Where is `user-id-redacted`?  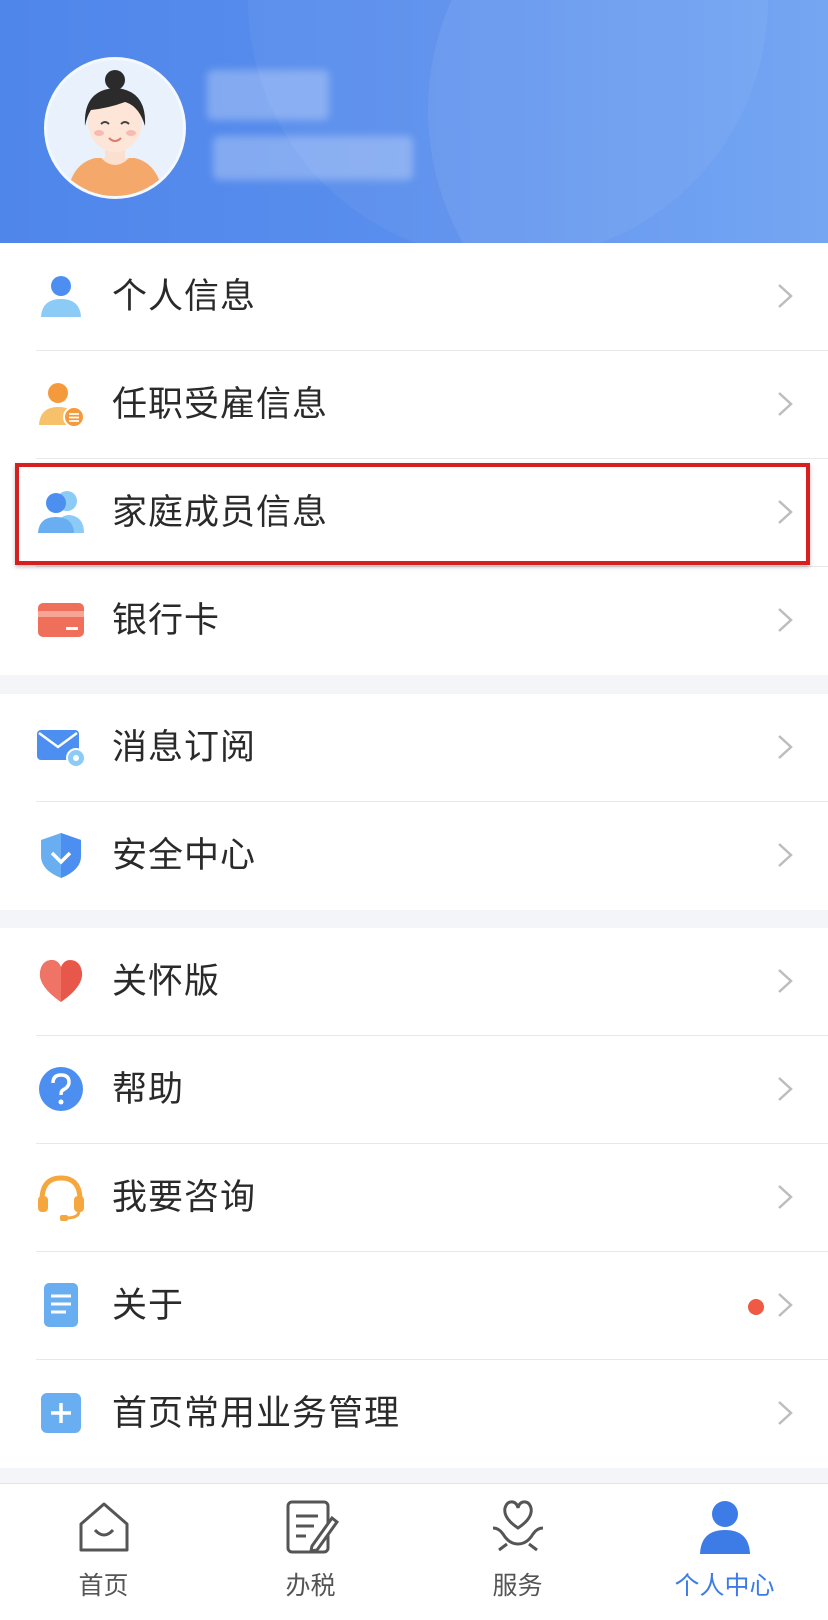
user-id-redacted is located at coordinates (313, 158).